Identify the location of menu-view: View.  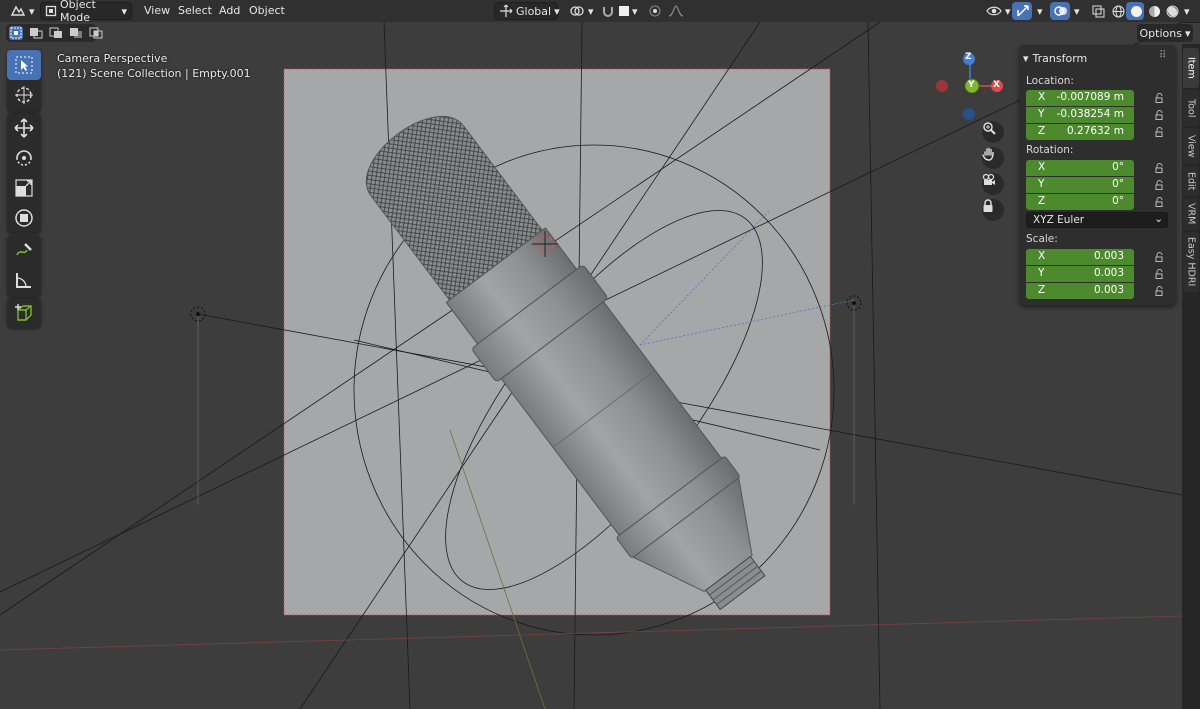
(157, 11).